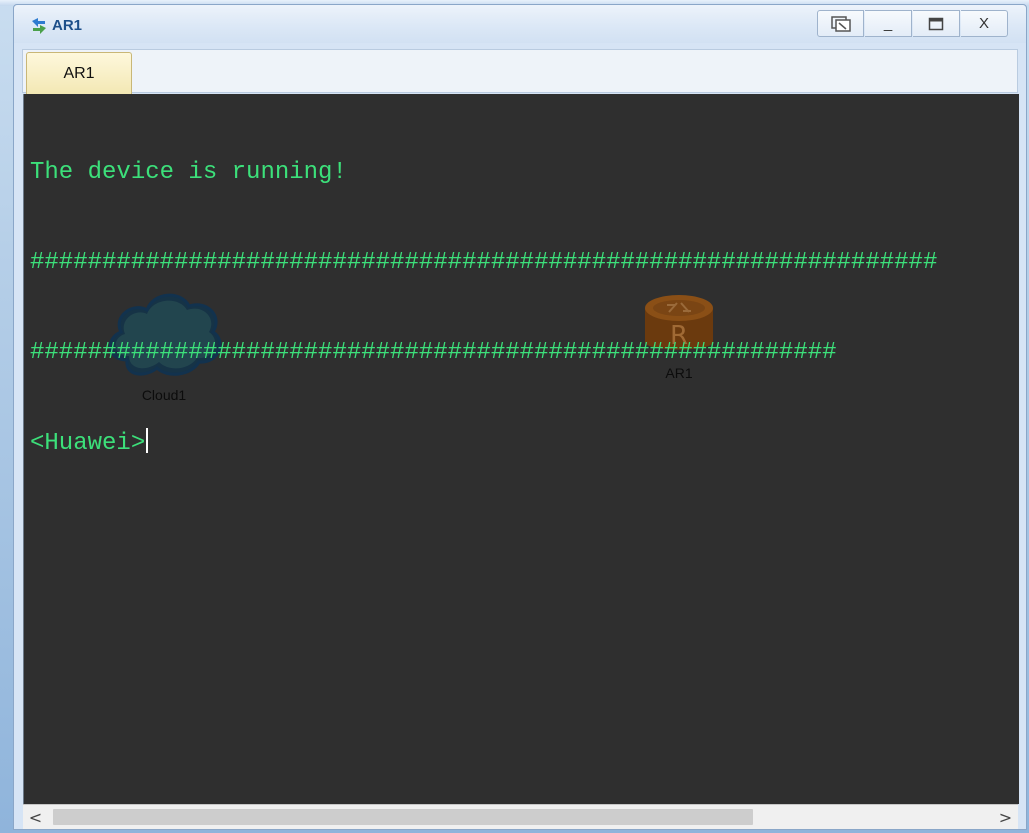  I want to click on minimize-button: _, so click(888, 23).